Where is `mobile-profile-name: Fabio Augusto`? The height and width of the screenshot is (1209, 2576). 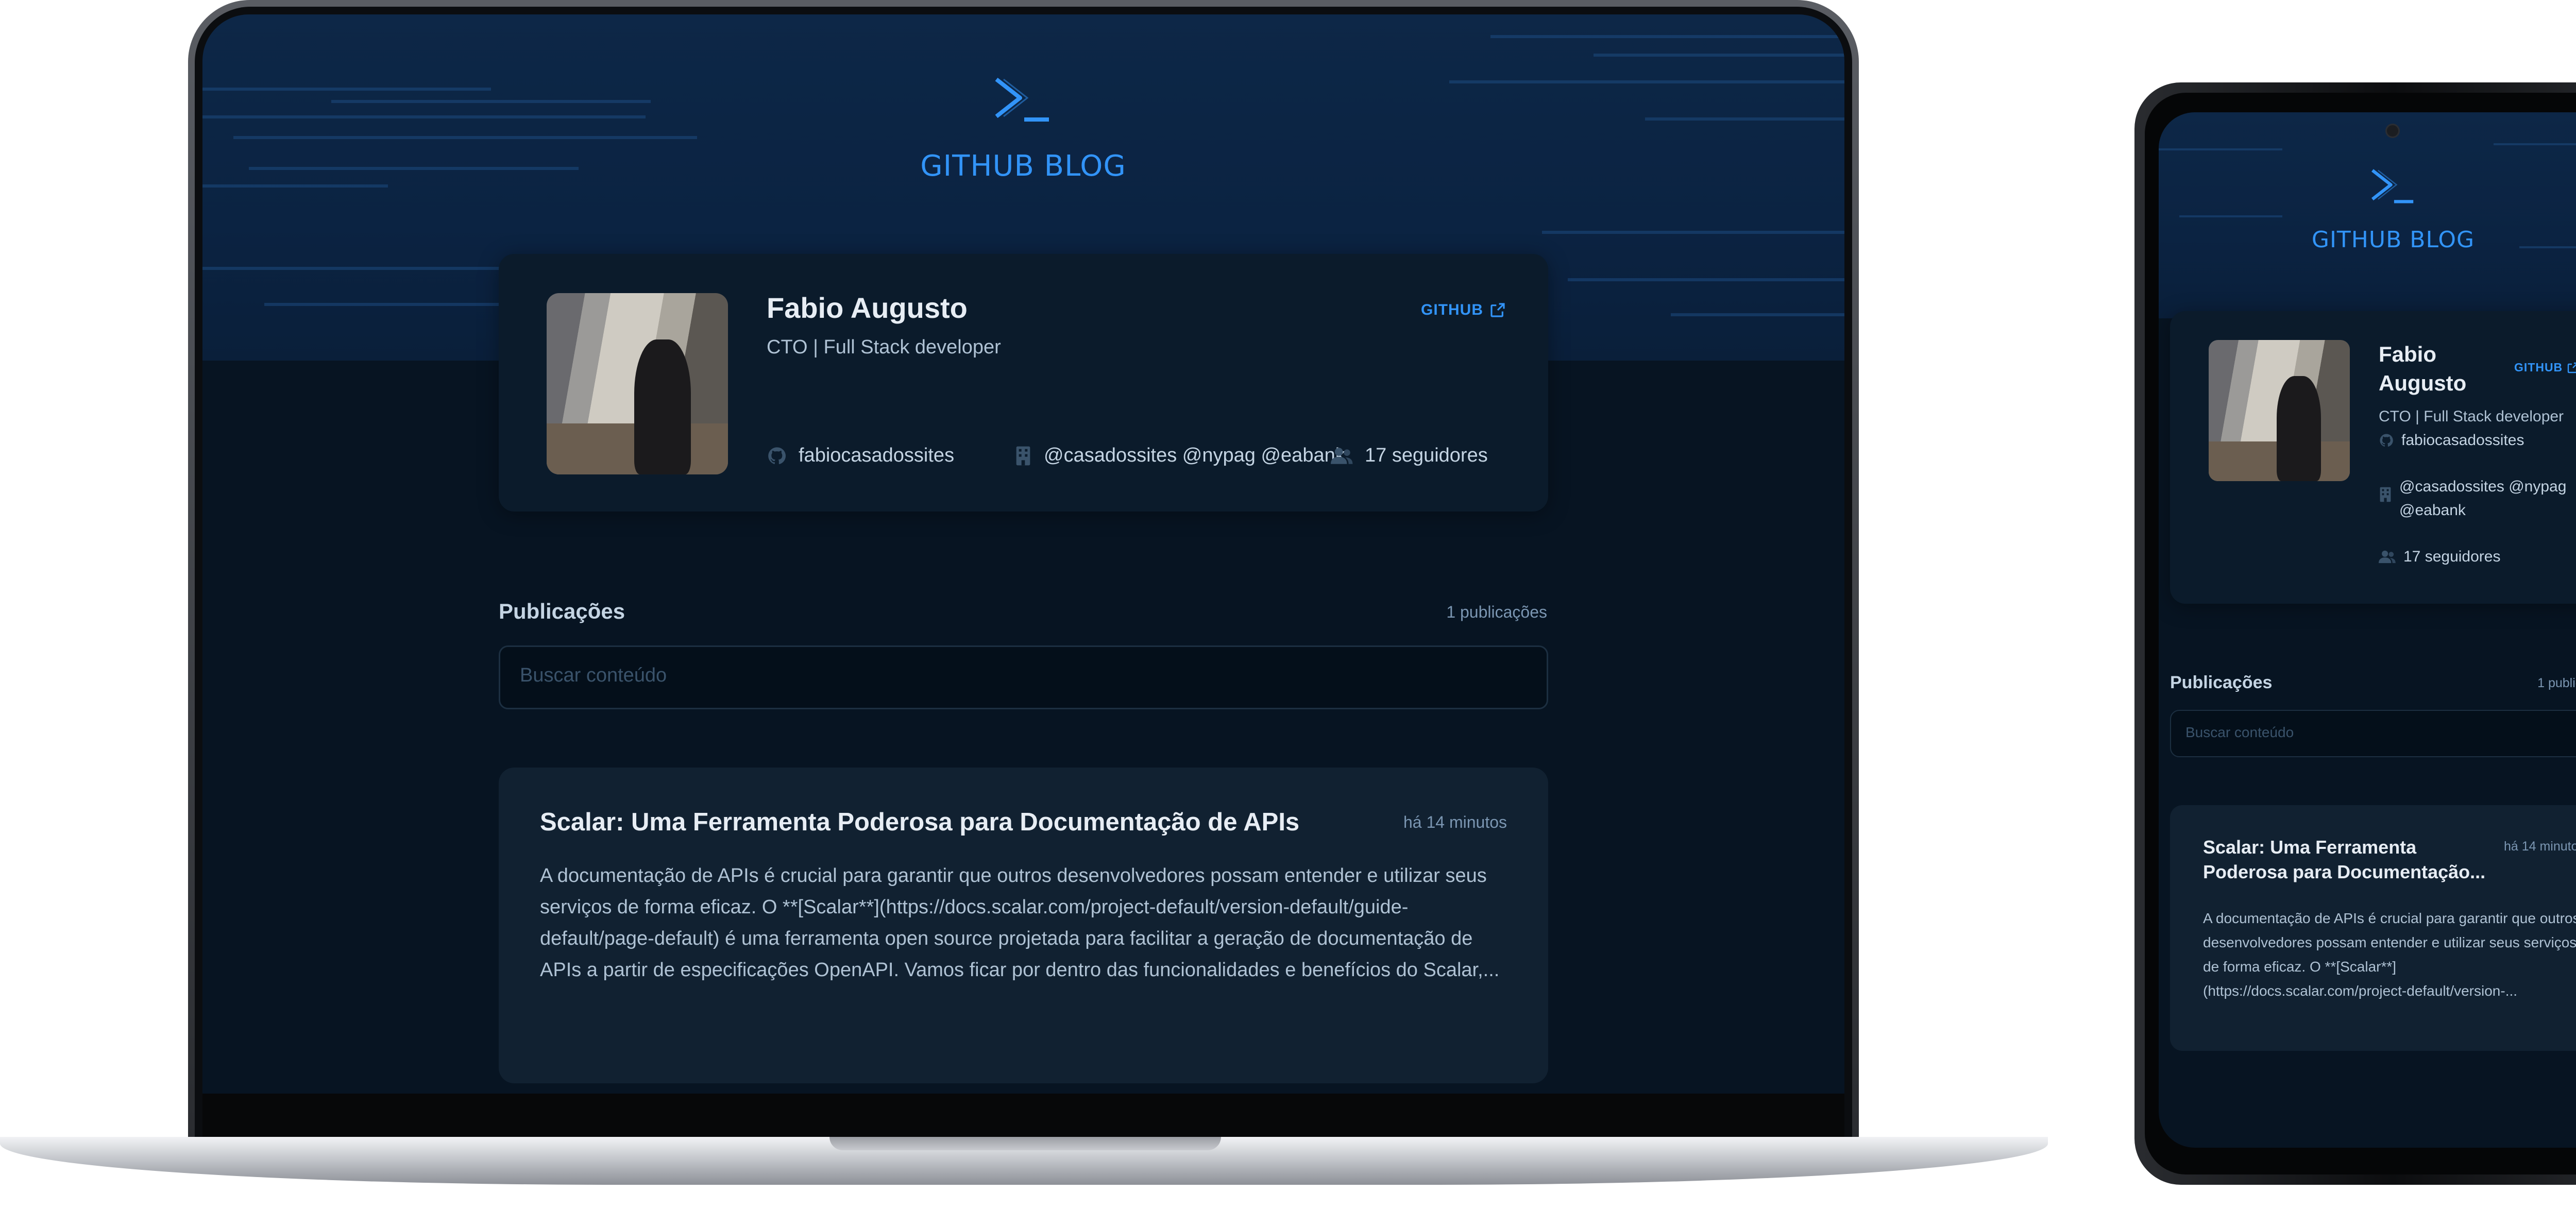
mobile-profile-name: Fabio Augusto is located at coordinates (2423, 368).